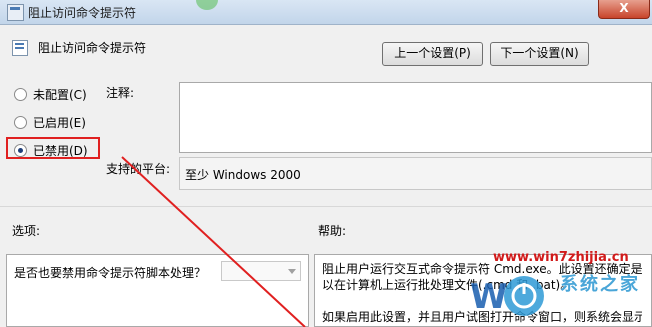  Describe the element at coordinates (600, 284) in the screenshot. I see `watermark-brand: 系统之家` at that location.